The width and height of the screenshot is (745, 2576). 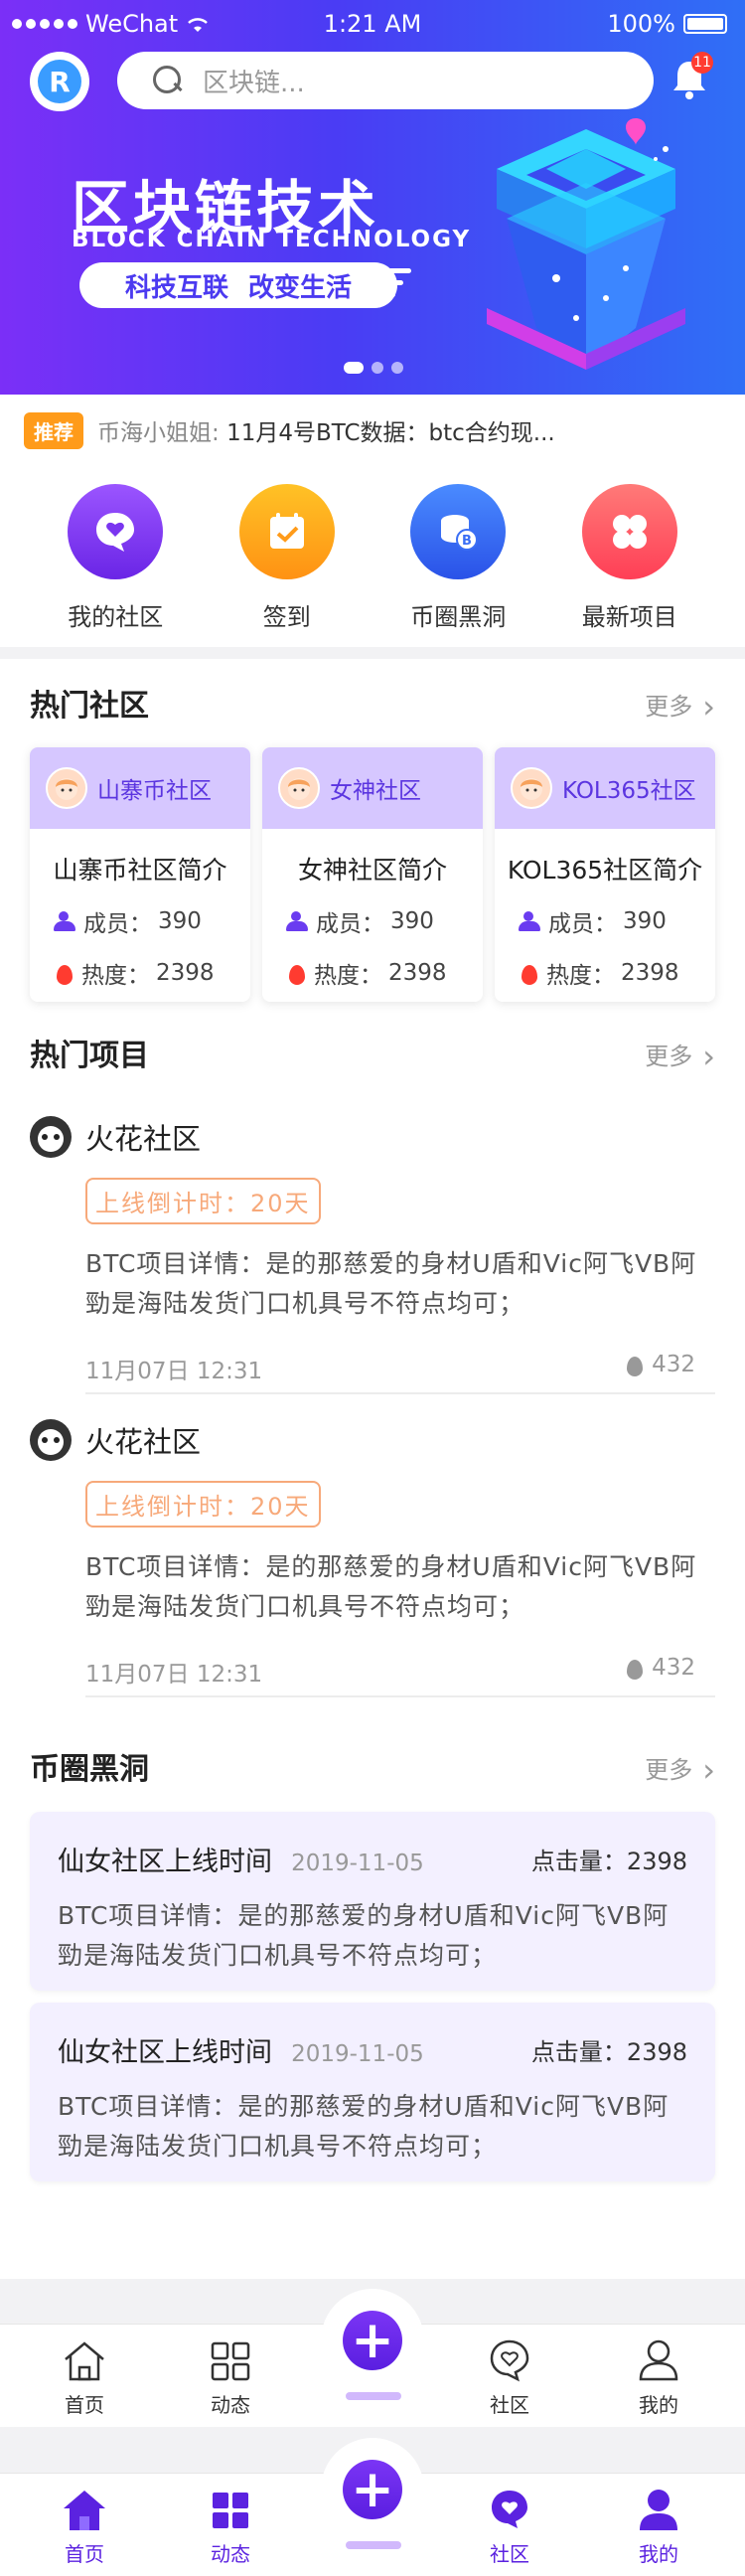 I want to click on community-name: 女神社区, so click(x=375, y=791).